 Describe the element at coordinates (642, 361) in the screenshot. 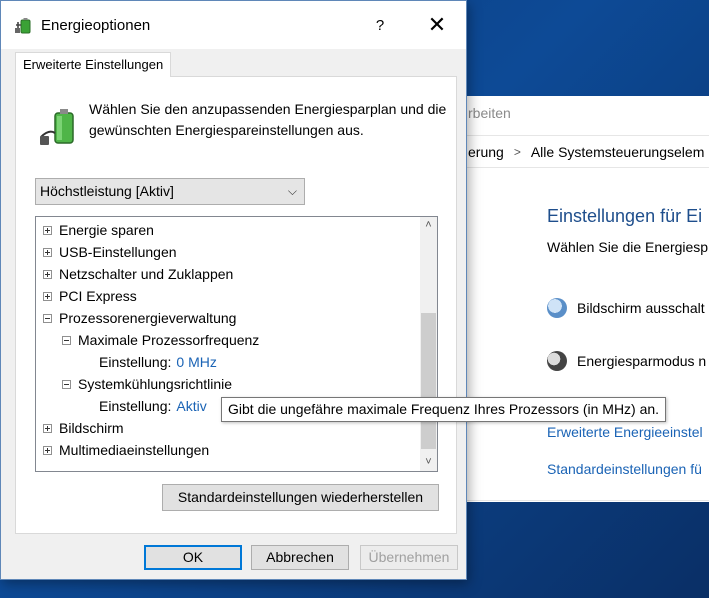

I see `option-sleep-label: Energiesparmodus n` at that location.